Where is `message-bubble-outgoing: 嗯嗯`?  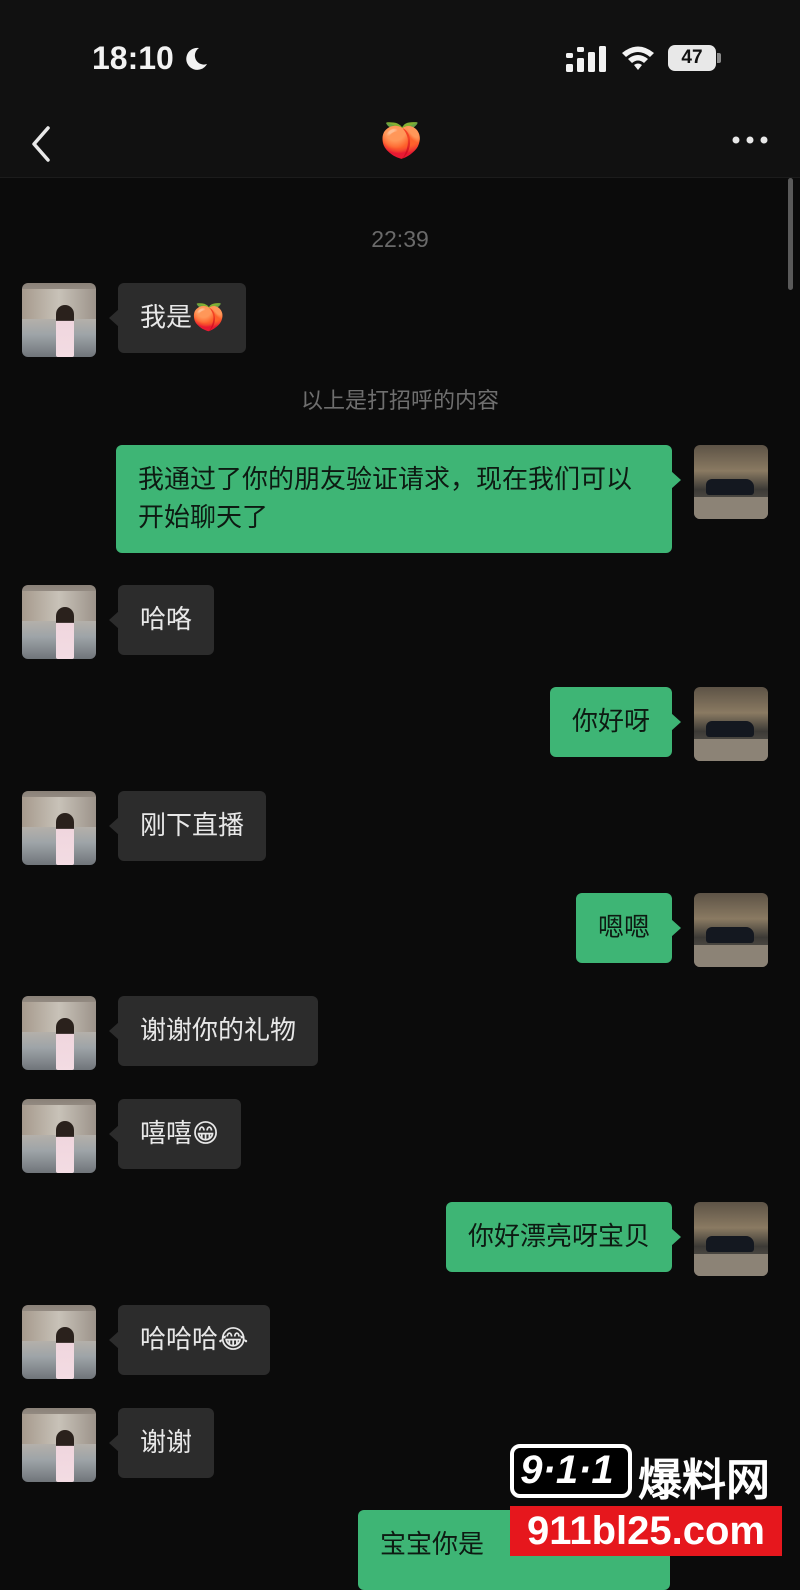 message-bubble-outgoing: 嗯嗯 is located at coordinates (628, 928).